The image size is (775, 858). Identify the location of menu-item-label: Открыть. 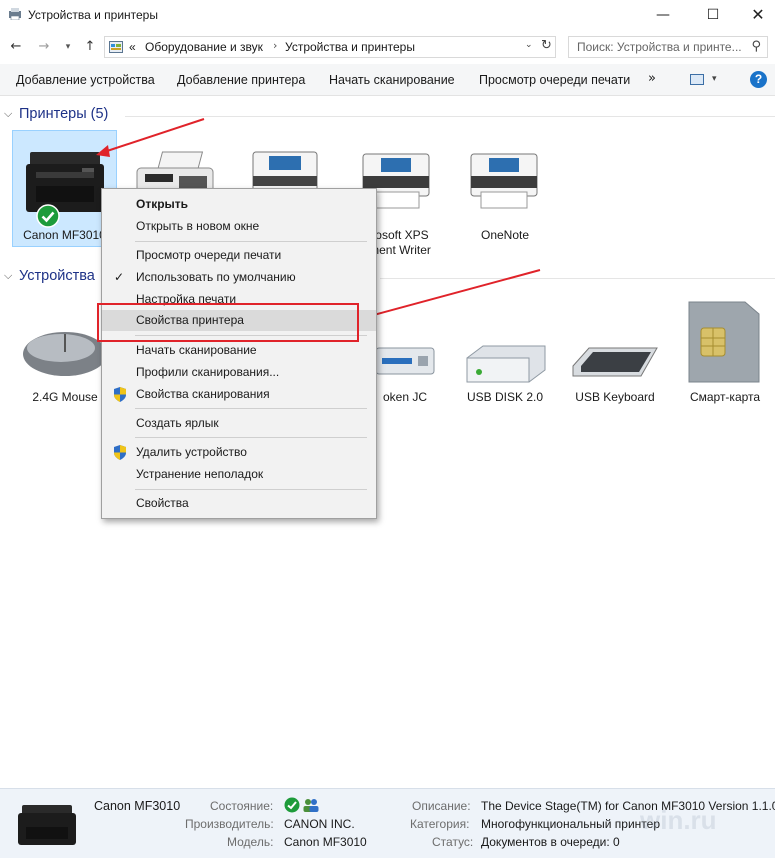
(162, 204).